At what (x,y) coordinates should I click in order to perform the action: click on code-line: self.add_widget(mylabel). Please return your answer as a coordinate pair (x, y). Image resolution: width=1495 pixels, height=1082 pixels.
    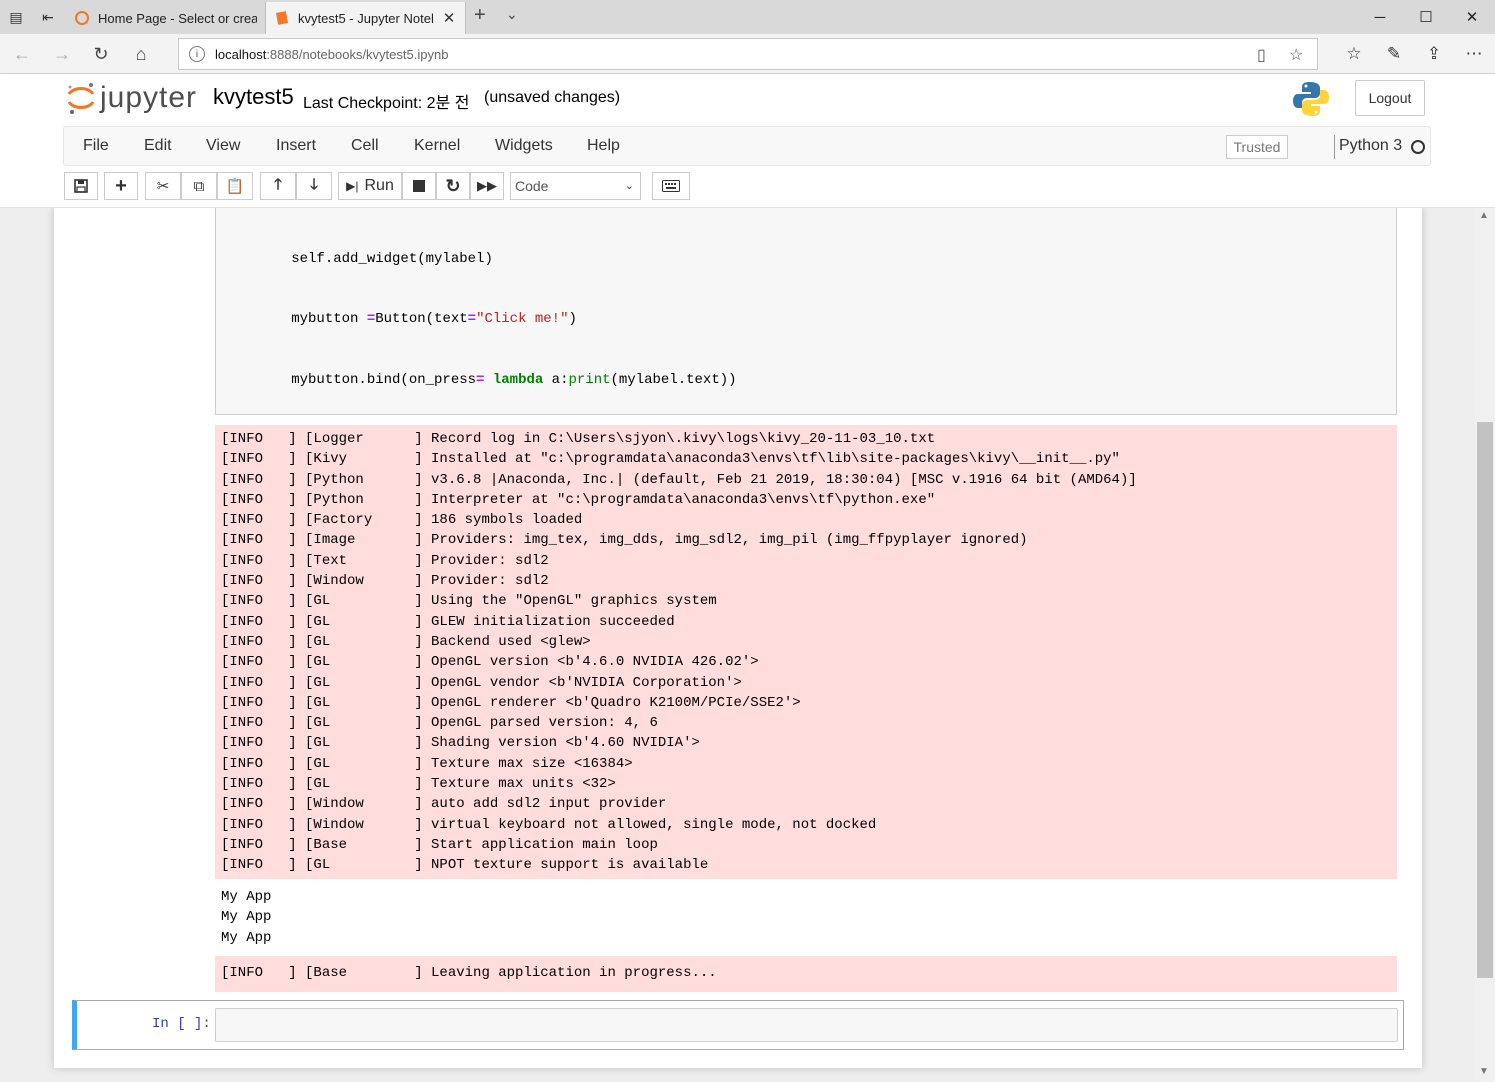
    Looking at the image, I should click on (358, 258).